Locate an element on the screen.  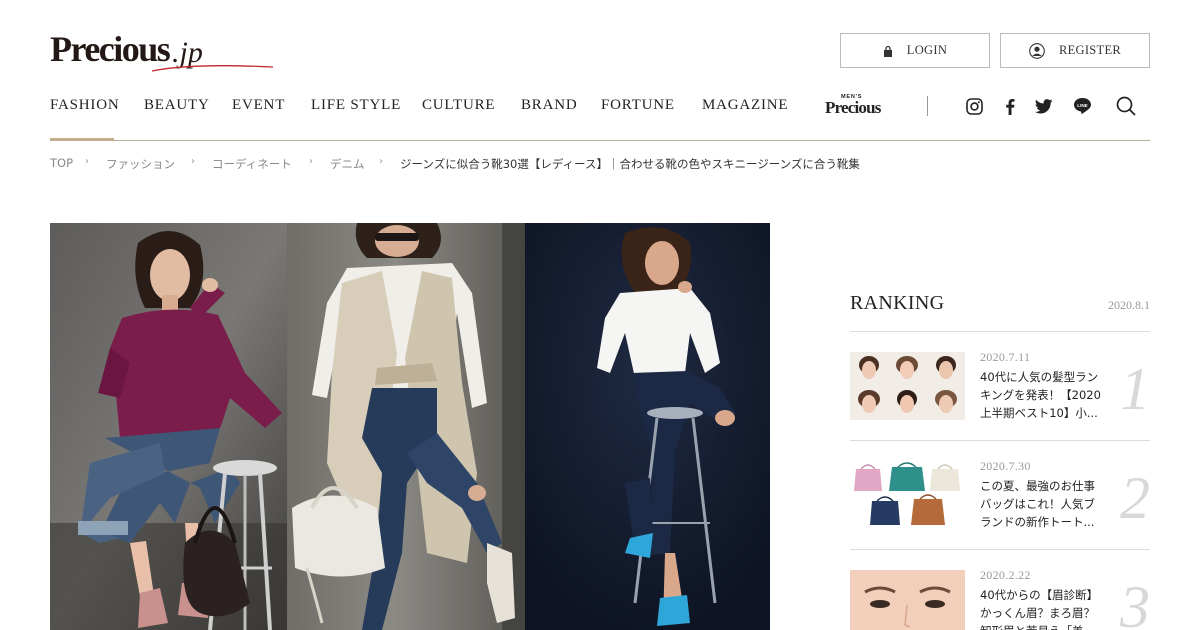
mens-precious-link: MEN'S Precious is located at coordinates (858, 106).